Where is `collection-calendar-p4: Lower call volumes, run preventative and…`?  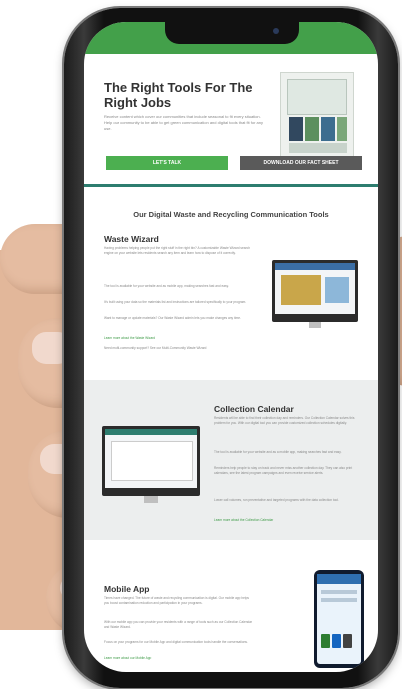 collection-calendar-p4: Lower call volumes, run preventative and… is located at coordinates (276, 500).